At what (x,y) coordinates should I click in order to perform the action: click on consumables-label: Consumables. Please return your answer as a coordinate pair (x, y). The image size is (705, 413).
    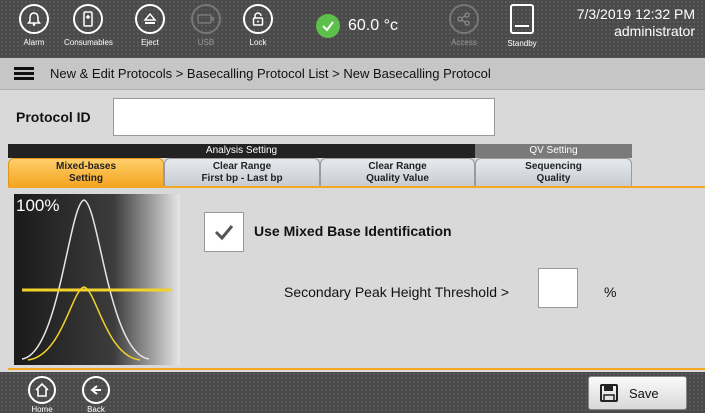
    Looking at the image, I should click on (88, 42).